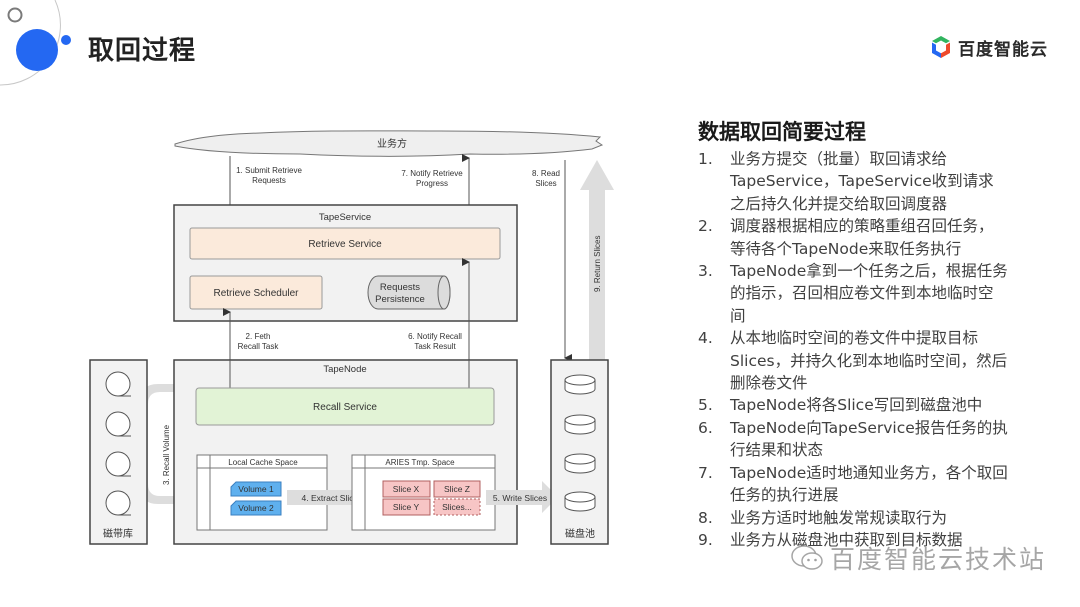 This screenshot has width=1080, height=607. What do you see at coordinates (258, 336) in the screenshot?
I see `label-step2-line1: 2. Feth` at bounding box center [258, 336].